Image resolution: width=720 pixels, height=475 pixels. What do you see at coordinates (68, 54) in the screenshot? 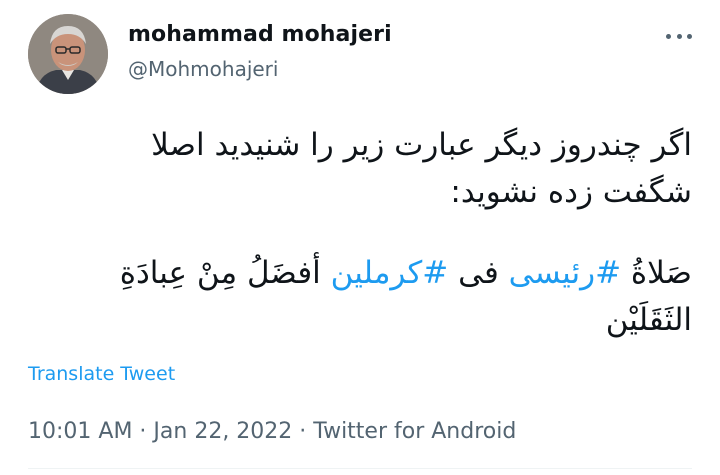
I see `avatar` at bounding box center [68, 54].